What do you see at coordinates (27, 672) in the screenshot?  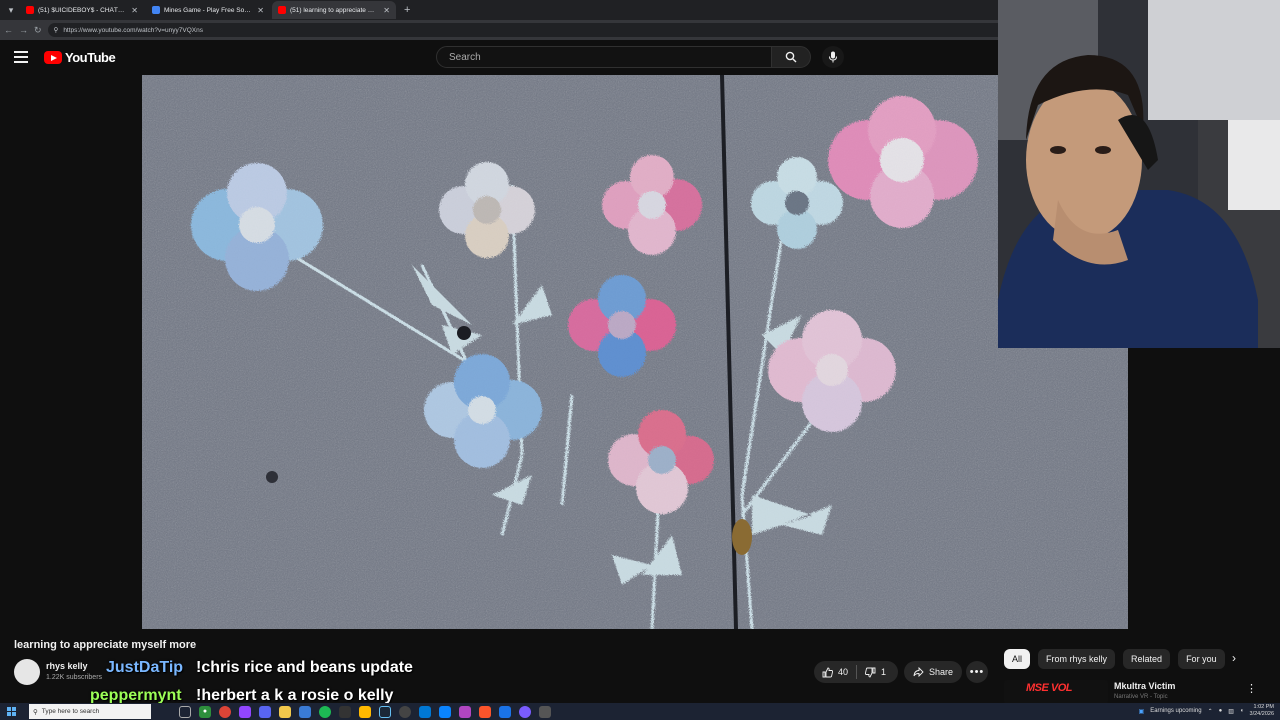 I see `channel-avatar` at bounding box center [27, 672].